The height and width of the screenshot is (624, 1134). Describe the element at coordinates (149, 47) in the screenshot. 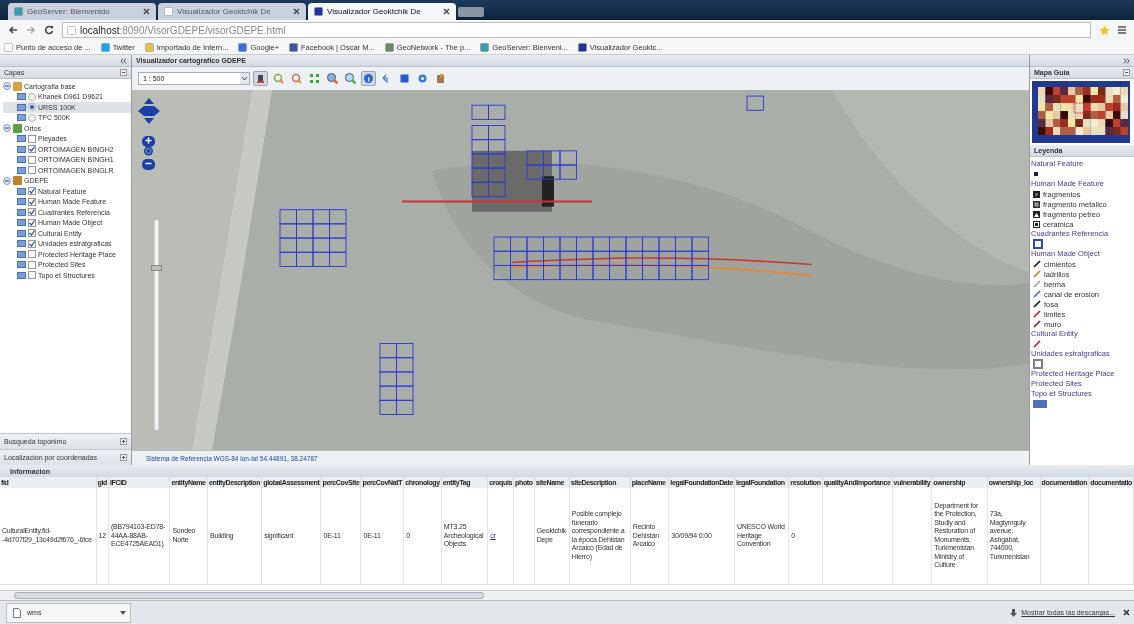

I see `folder-icon` at that location.